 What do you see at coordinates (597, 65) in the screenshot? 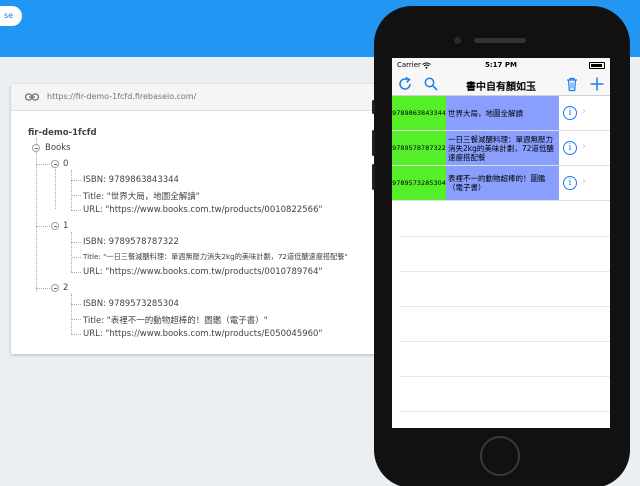
I see `battery-icon` at bounding box center [597, 65].